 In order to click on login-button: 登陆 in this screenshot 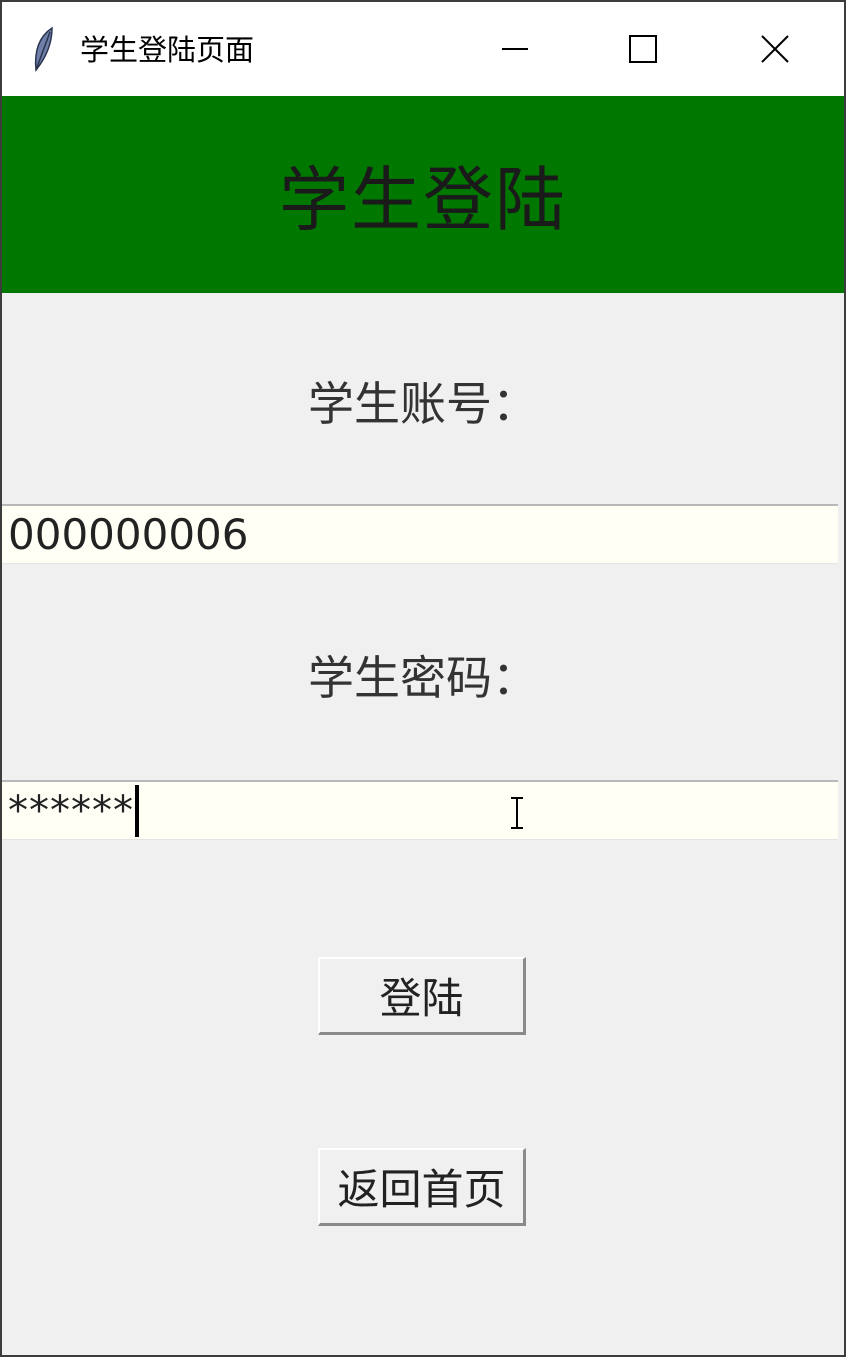, I will do `click(422, 996)`.